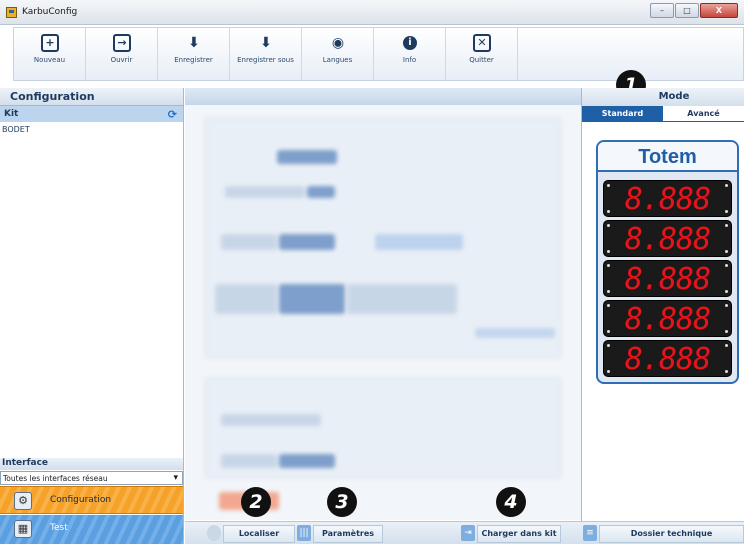  I want to click on tab-avance: Avancé, so click(703, 113).